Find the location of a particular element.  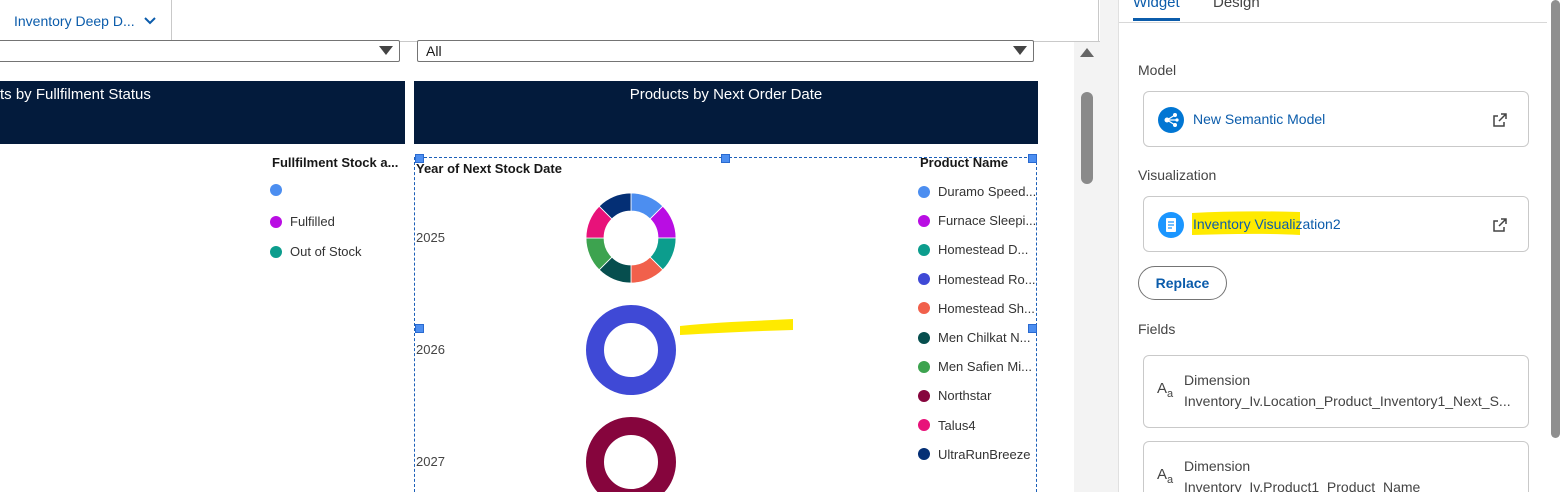

panel-scroll-thumb is located at coordinates (1555, 219).